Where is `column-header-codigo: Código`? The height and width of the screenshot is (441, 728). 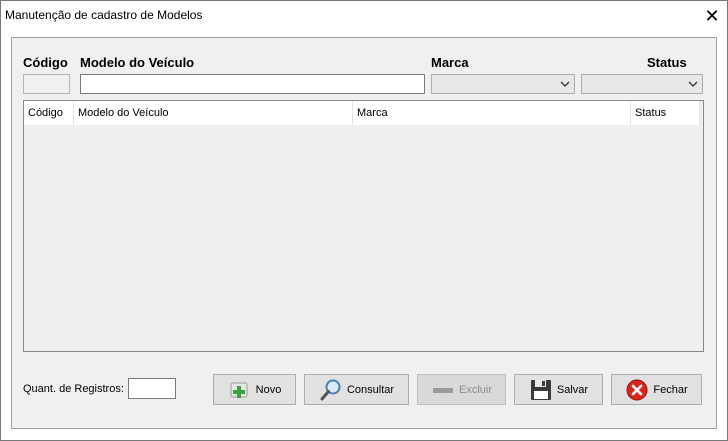
column-header-codigo: Código is located at coordinates (49, 113).